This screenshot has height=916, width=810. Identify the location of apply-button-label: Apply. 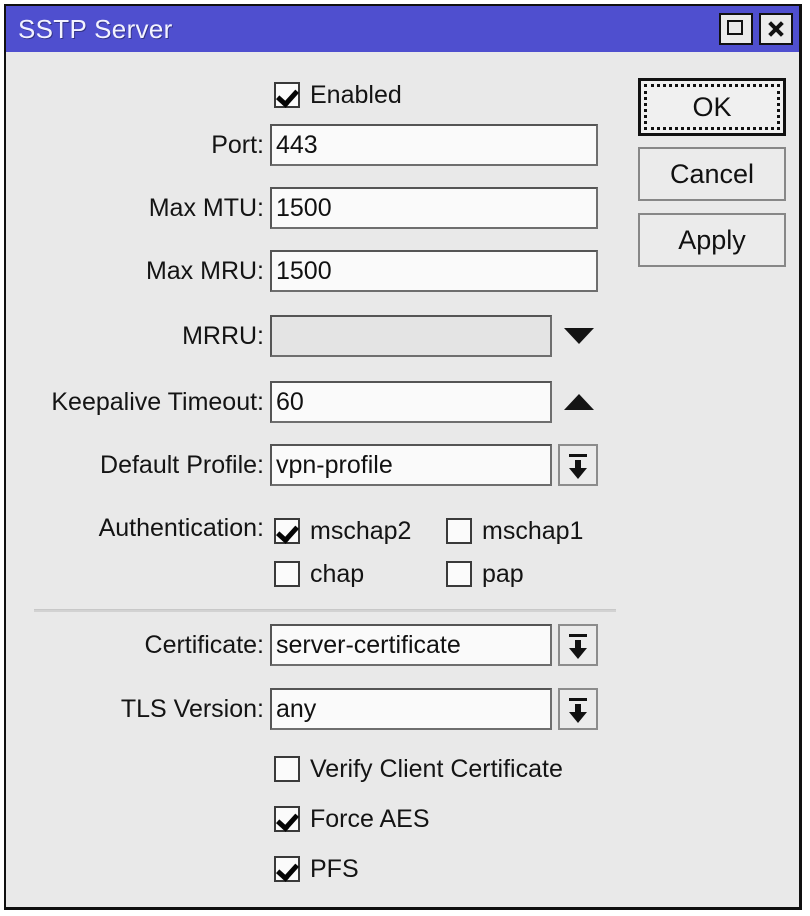
(712, 239).